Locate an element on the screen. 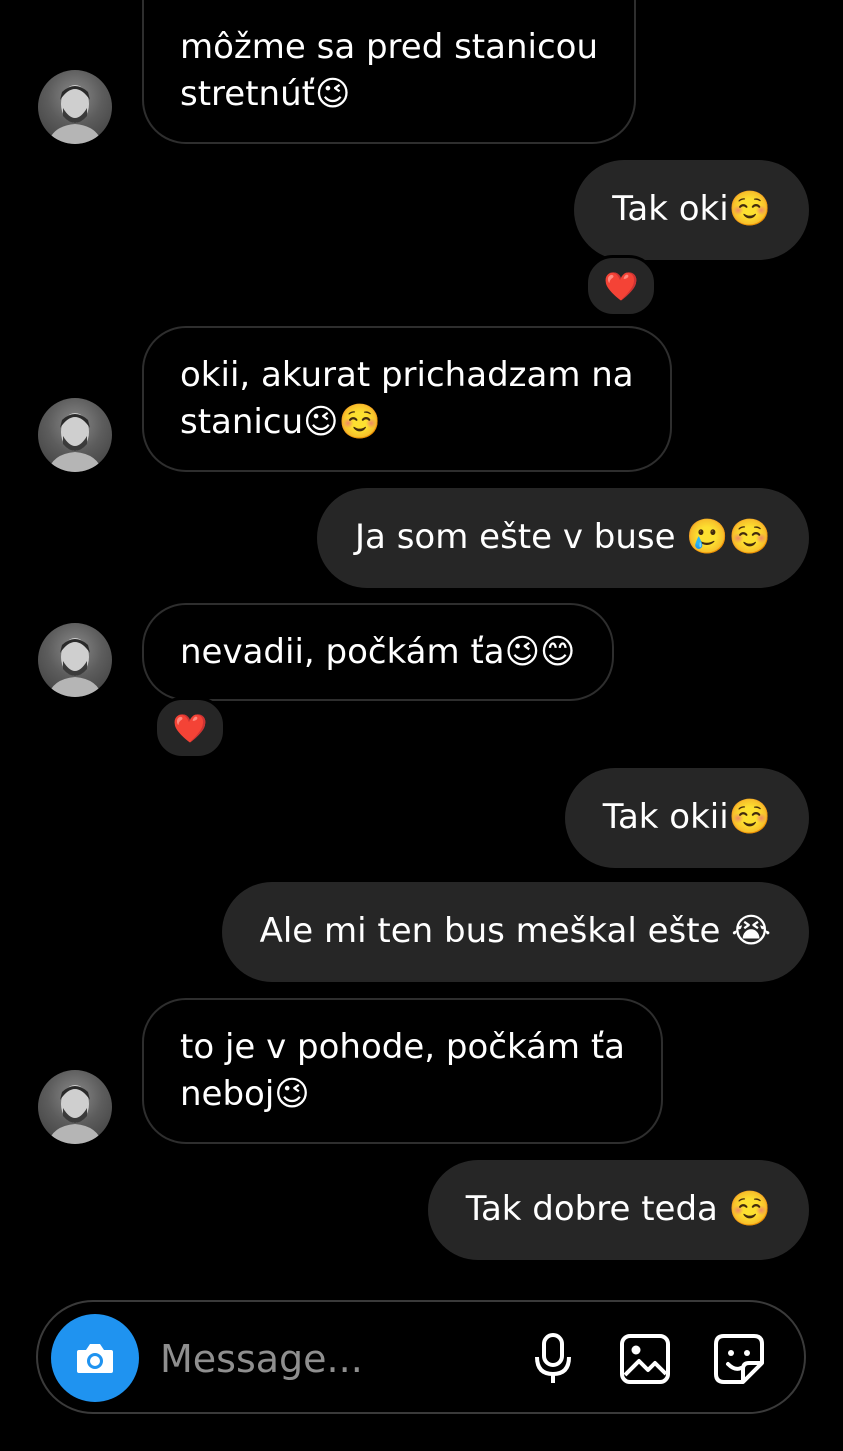 This screenshot has height=1451, width=843. sticker-button is located at coordinates (739, 1359).